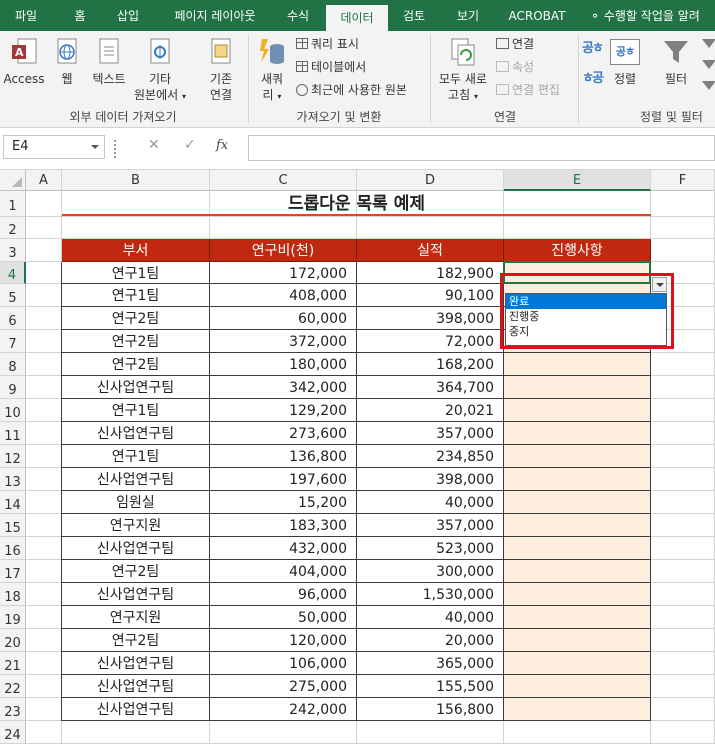  What do you see at coordinates (44, 548) in the screenshot?
I see `cell-a16` at bounding box center [44, 548].